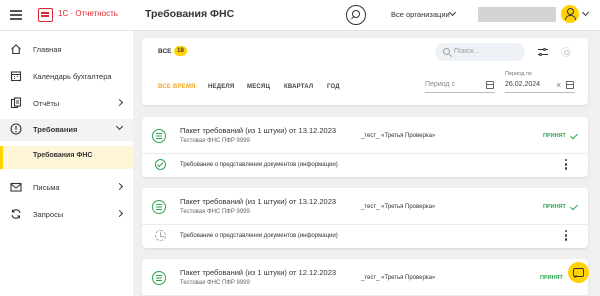 The image size is (600, 296). What do you see at coordinates (63, 155) in the screenshot?
I see `sidebar-item-label: Требования ФНС` at bounding box center [63, 155].